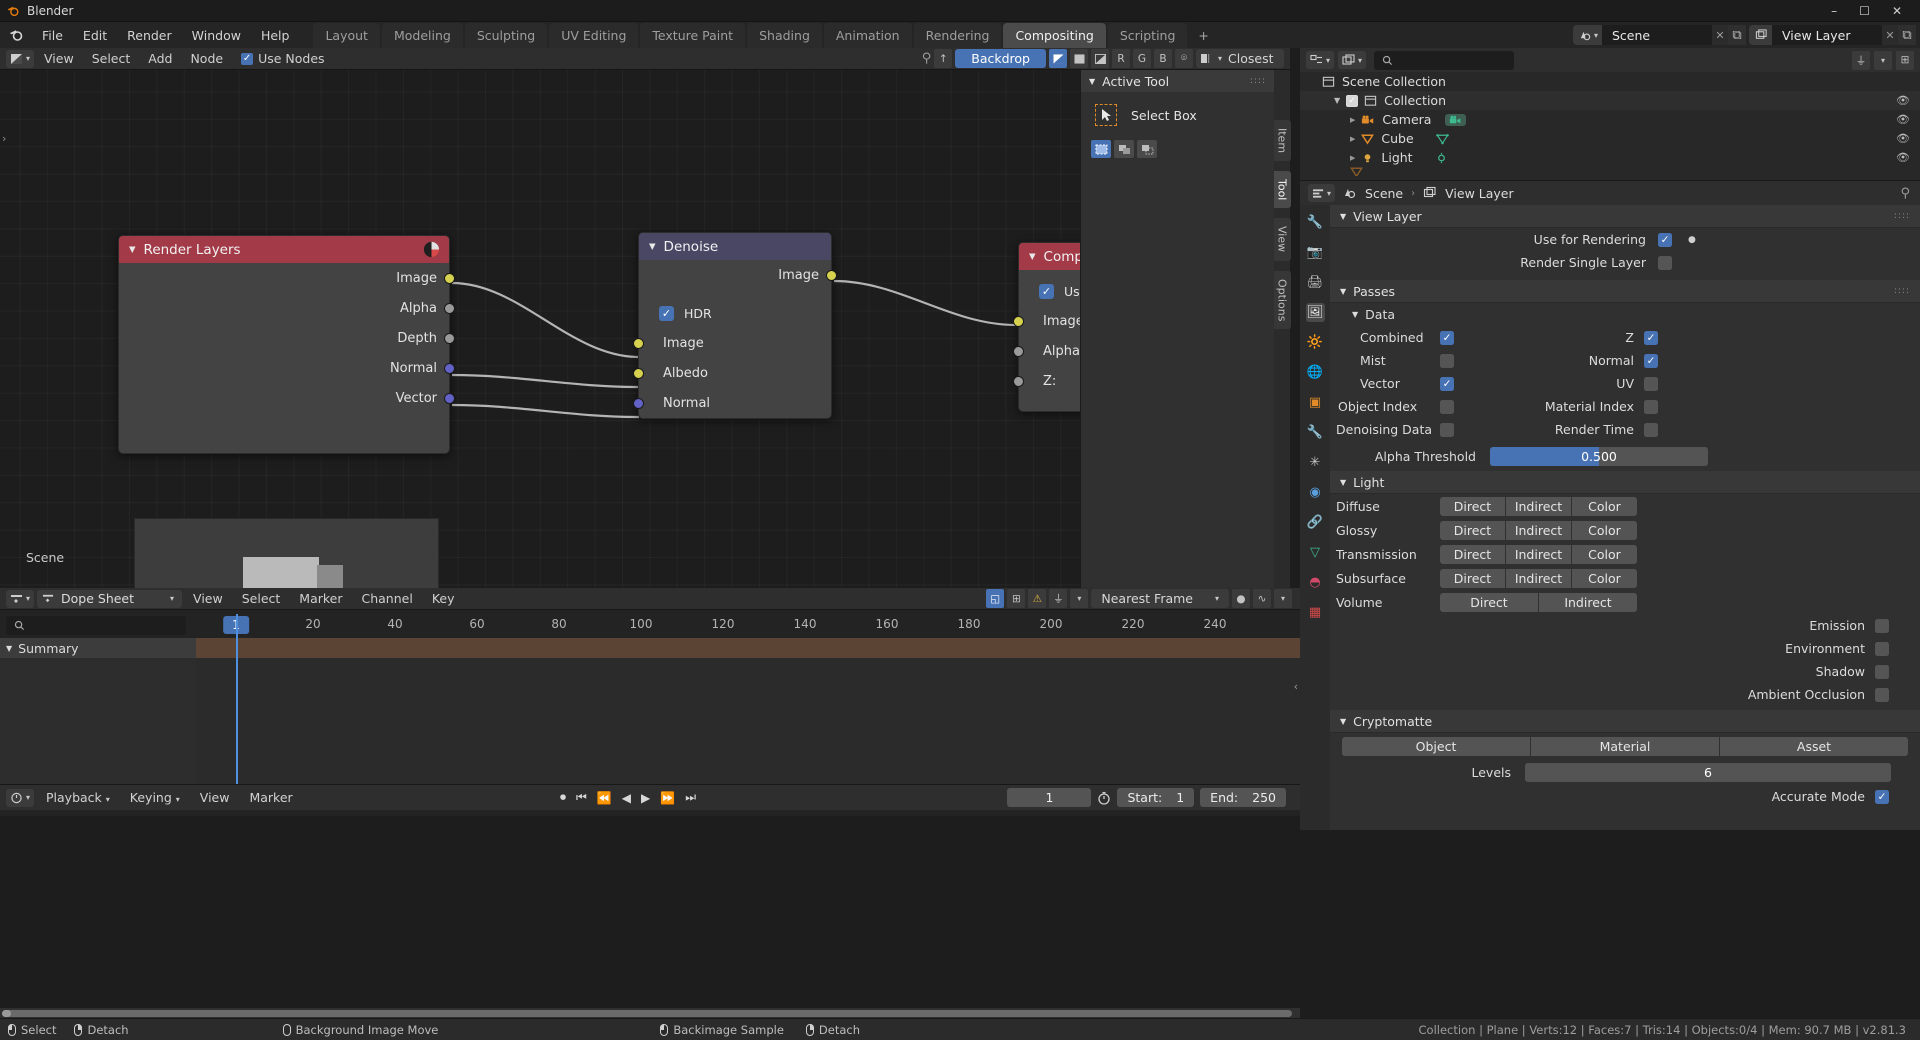 Image resolution: width=1920 pixels, height=1040 pixels. I want to click on channel-g-button: G, so click(1142, 58).